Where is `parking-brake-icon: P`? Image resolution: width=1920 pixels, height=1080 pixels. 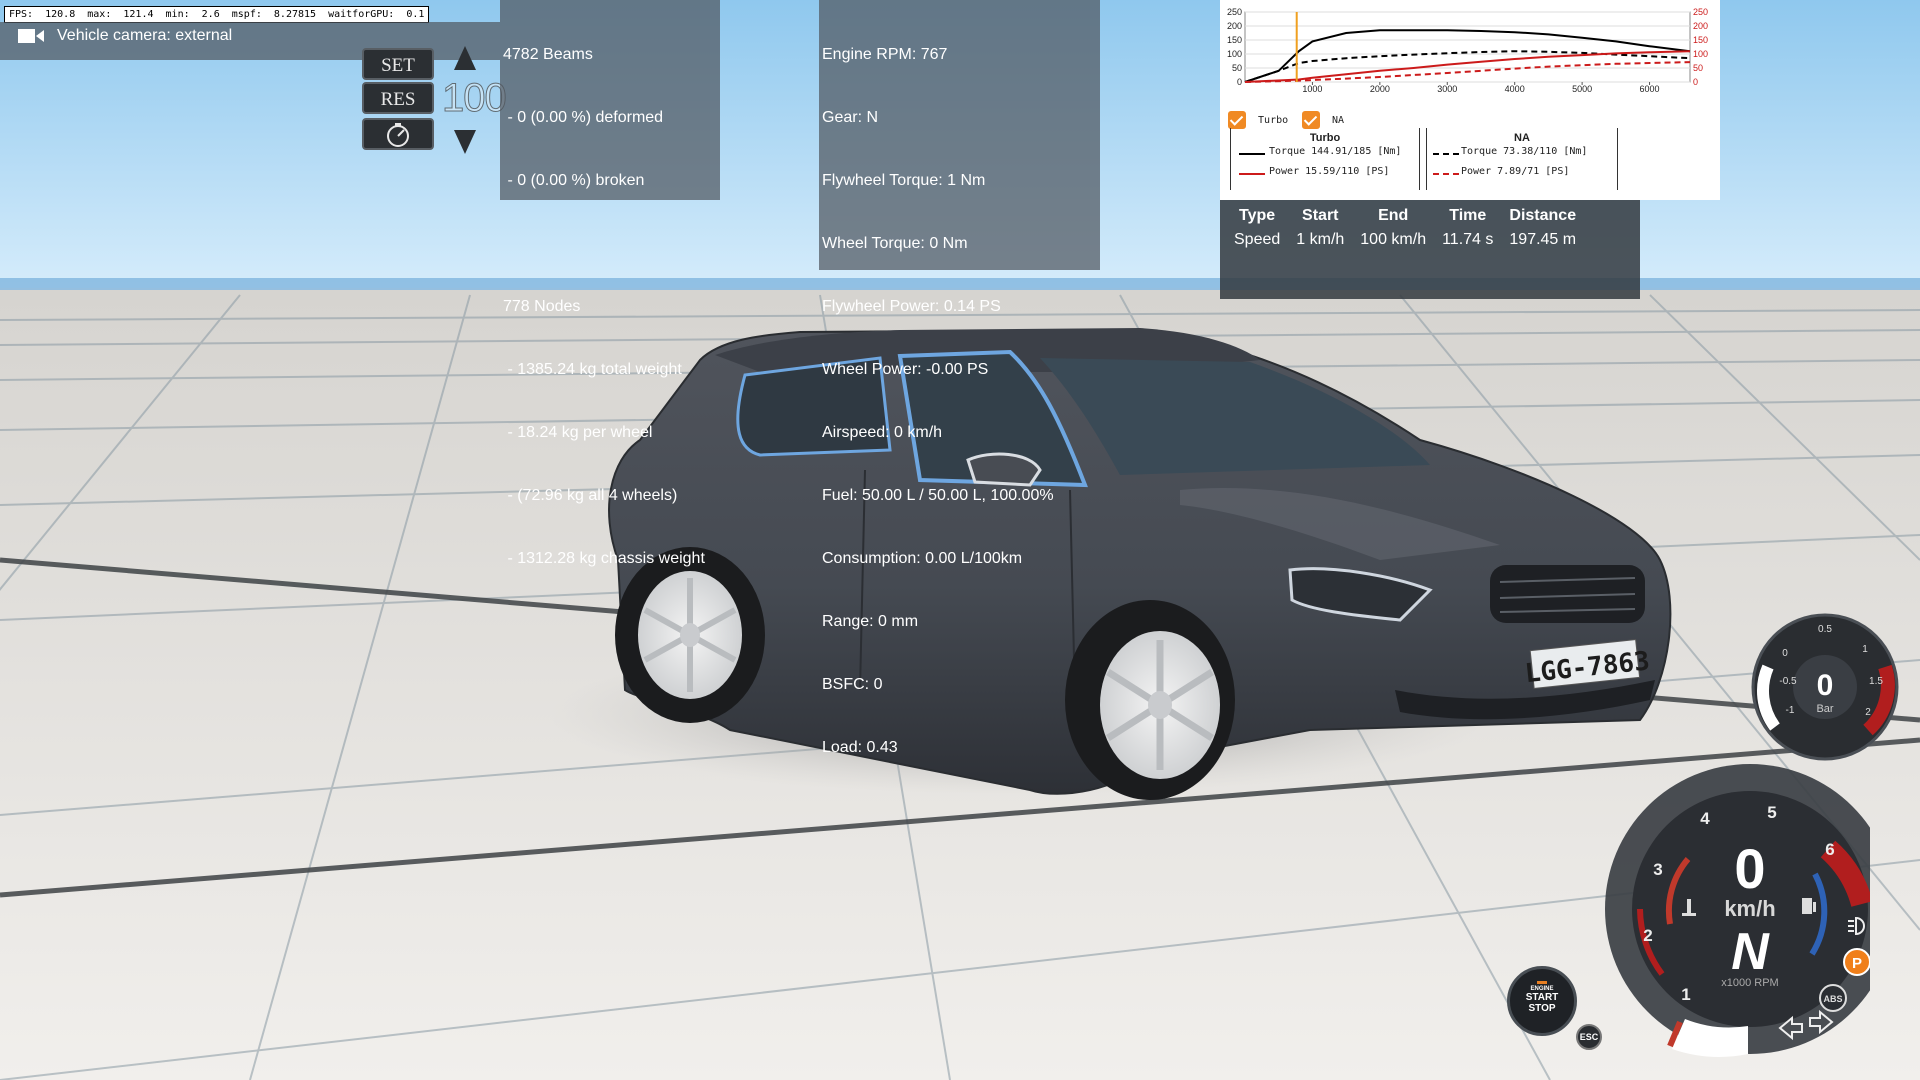 parking-brake-icon: P is located at coordinates (1856, 962).